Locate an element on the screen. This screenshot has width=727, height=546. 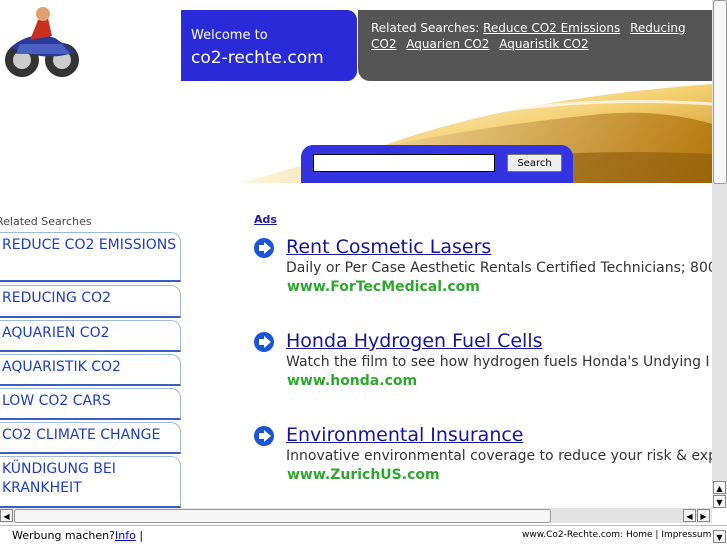
sidebar-item-aquaristik-co2: AQUARISTIK CO2 is located at coordinates (90, 370).